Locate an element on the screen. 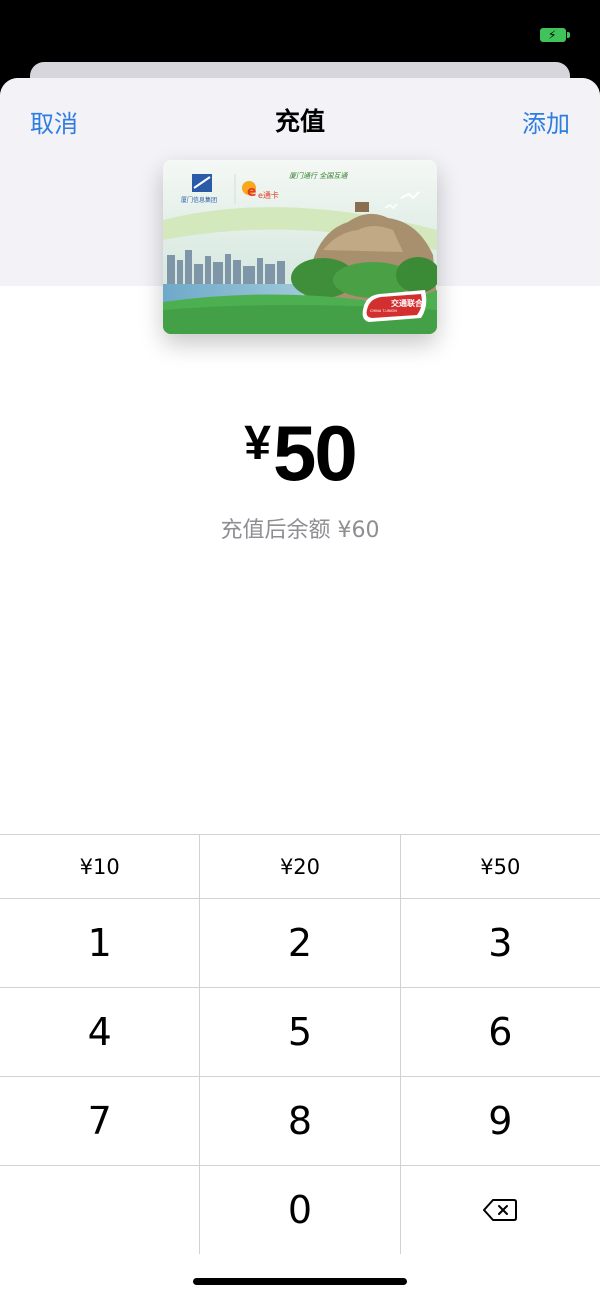 The width and height of the screenshot is (600, 1299). home-indicator is located at coordinates (300, 1281).